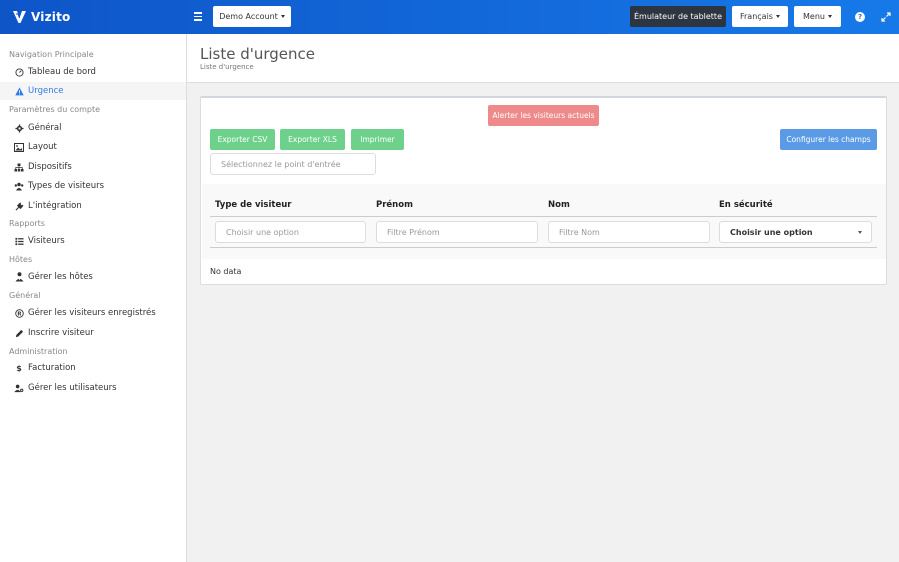  Describe the element at coordinates (227, 67) in the screenshot. I see `breadcrumb: Liste d'urgence` at that location.